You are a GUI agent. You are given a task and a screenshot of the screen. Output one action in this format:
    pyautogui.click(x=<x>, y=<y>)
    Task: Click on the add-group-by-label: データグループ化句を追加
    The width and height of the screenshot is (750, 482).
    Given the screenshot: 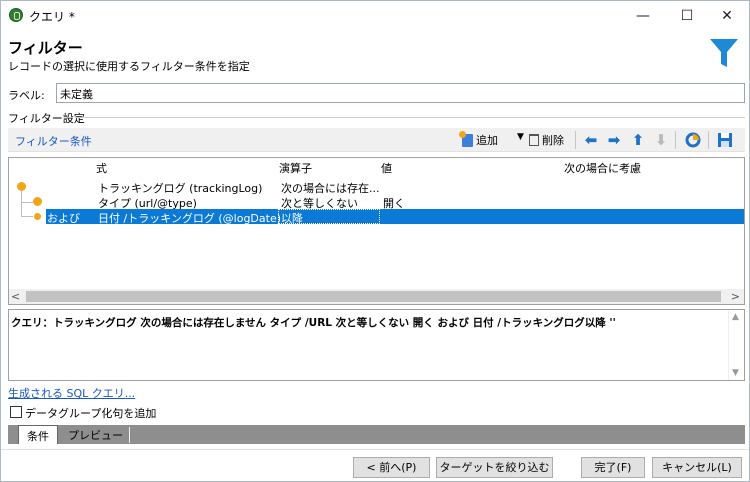 What is the action you would take?
    pyautogui.click(x=91, y=413)
    